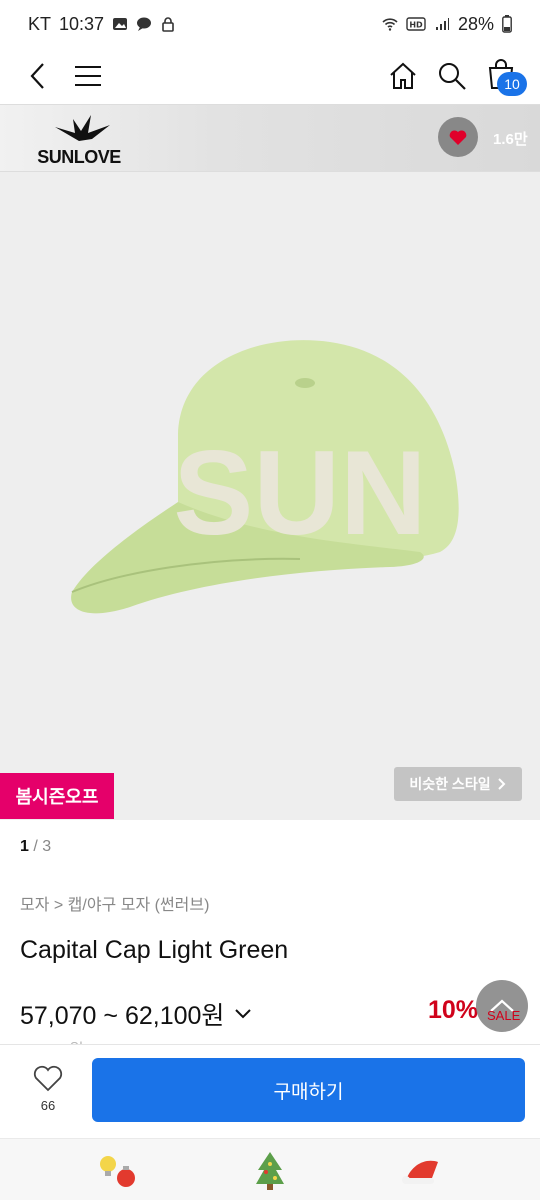 Image resolution: width=540 pixels, height=1200 pixels. What do you see at coordinates (168, 24) in the screenshot?
I see `lock-icon` at bounding box center [168, 24].